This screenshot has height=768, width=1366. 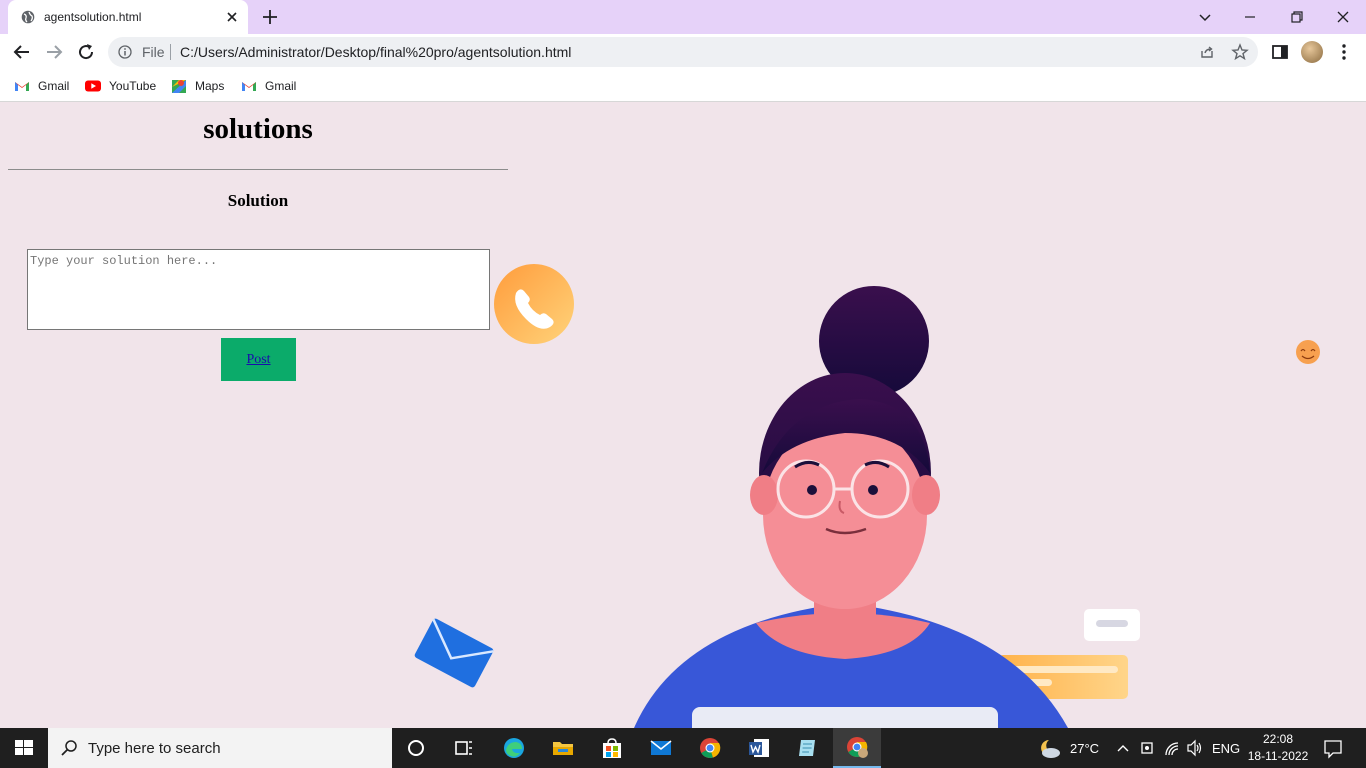 What do you see at coordinates (1312, 52) in the screenshot?
I see `profile-avatar` at bounding box center [1312, 52].